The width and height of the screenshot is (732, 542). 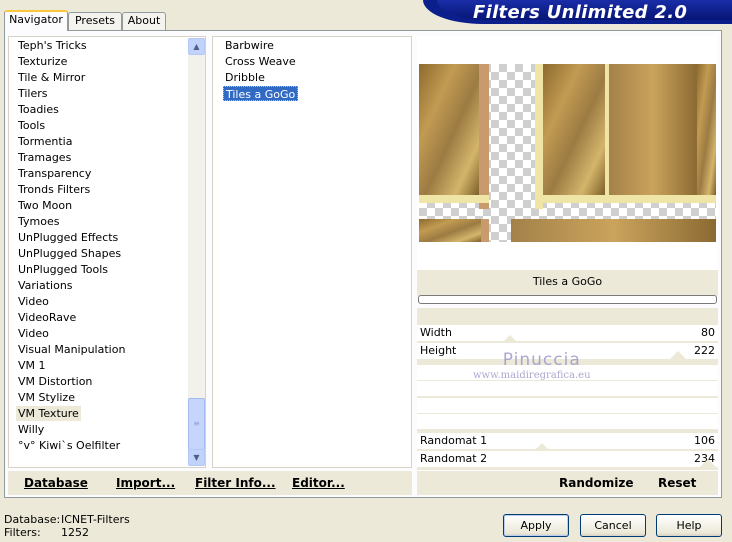 What do you see at coordinates (196, 46) in the screenshot?
I see `scroll-up-button: ▲` at bounding box center [196, 46].